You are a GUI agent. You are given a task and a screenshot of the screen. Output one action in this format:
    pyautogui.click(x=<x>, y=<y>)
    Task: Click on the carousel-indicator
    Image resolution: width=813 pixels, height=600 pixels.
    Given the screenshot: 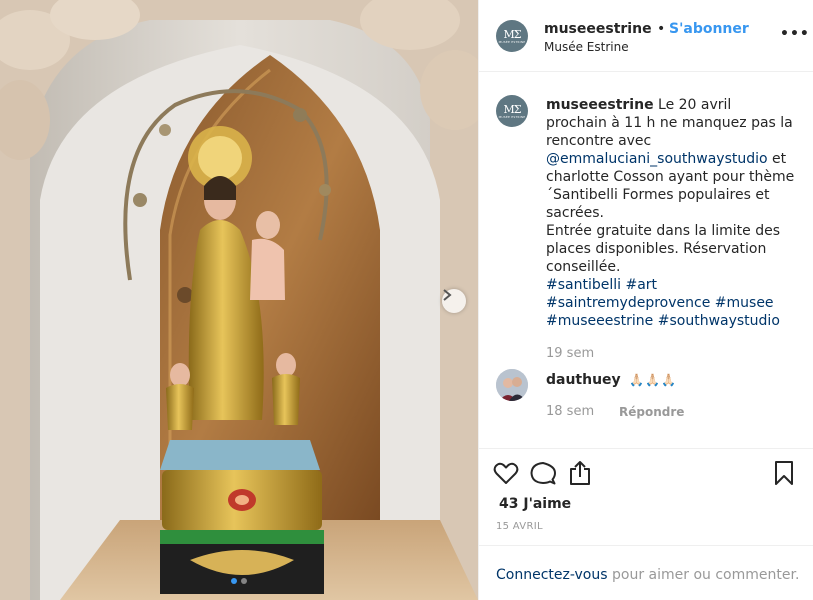 What is the action you would take?
    pyautogui.click(x=239, y=581)
    